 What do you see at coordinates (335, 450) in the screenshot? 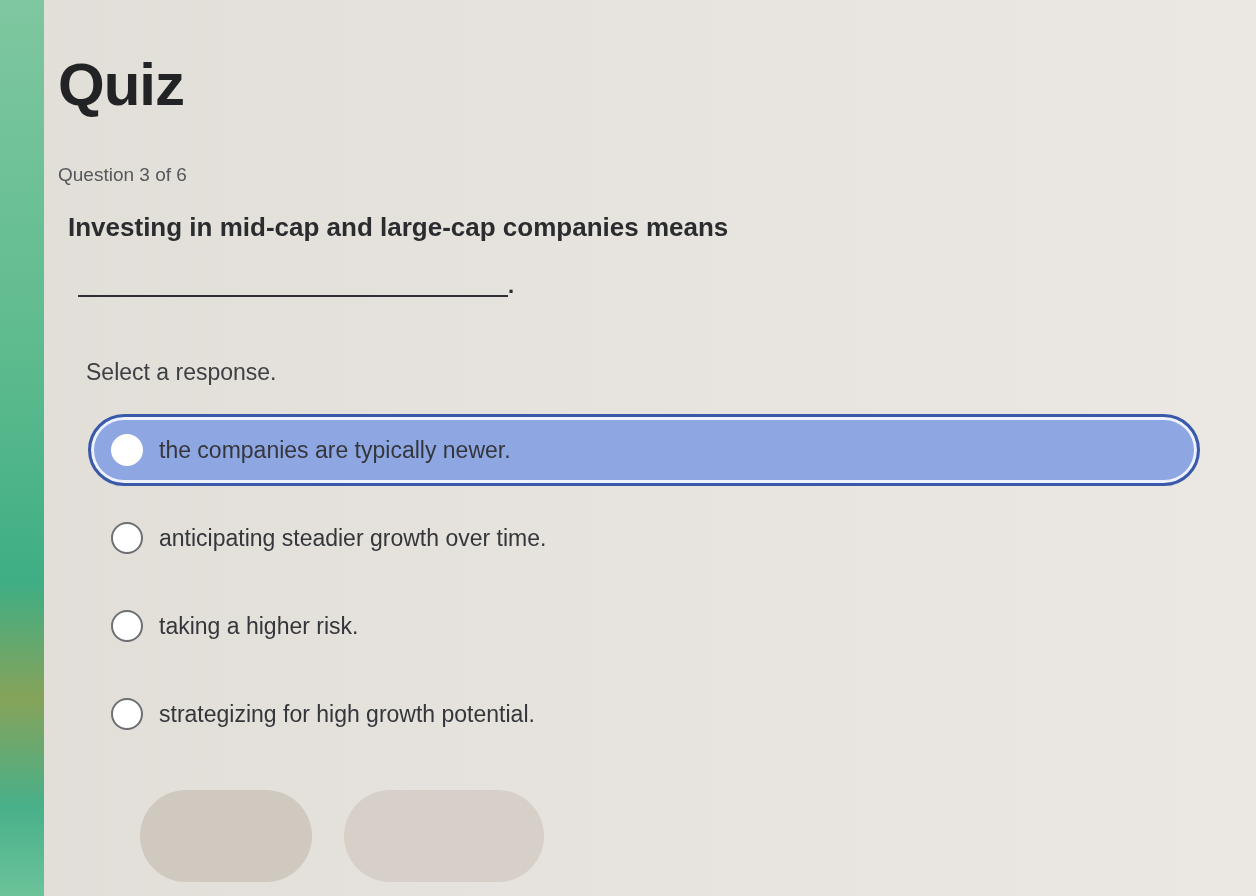
I see `option-label: the companies are typically newer.` at bounding box center [335, 450].